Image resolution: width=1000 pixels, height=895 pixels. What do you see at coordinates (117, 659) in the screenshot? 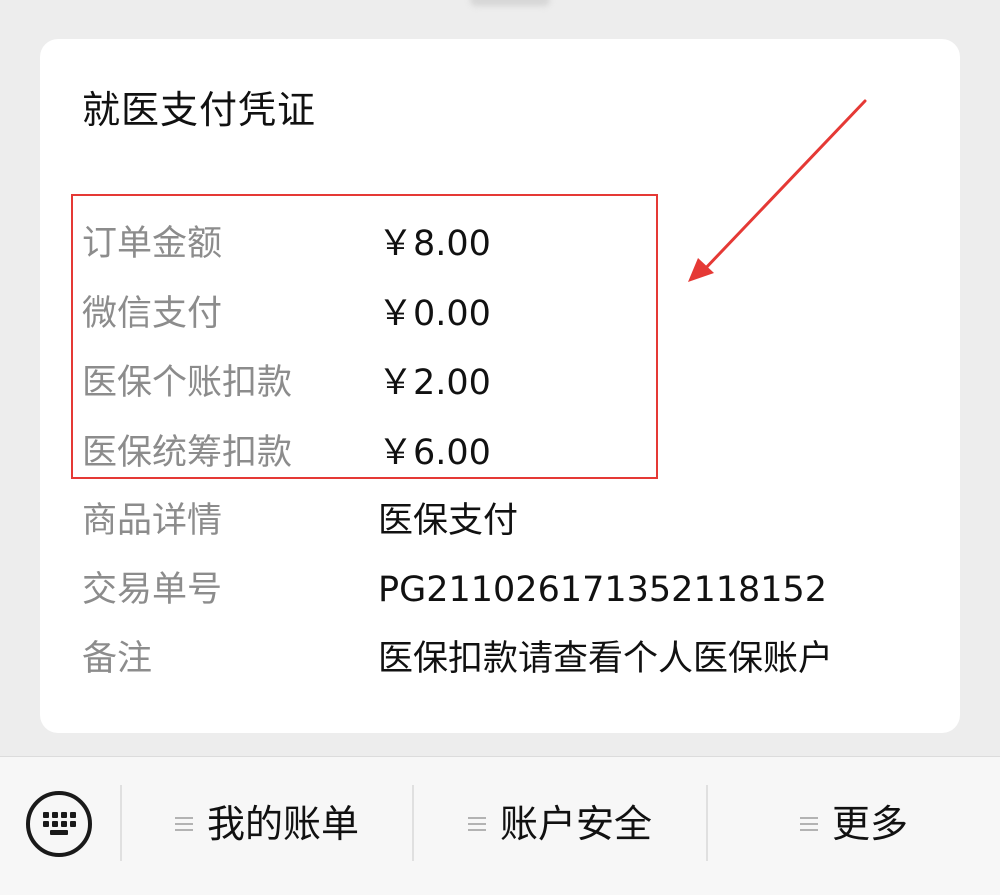
I see `row-label: 备注` at bounding box center [117, 659].